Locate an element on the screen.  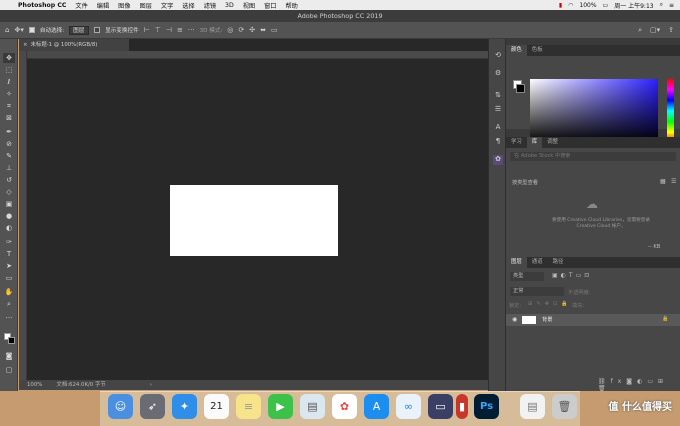
menu-window: 窗口 is located at coordinates (270, 5).